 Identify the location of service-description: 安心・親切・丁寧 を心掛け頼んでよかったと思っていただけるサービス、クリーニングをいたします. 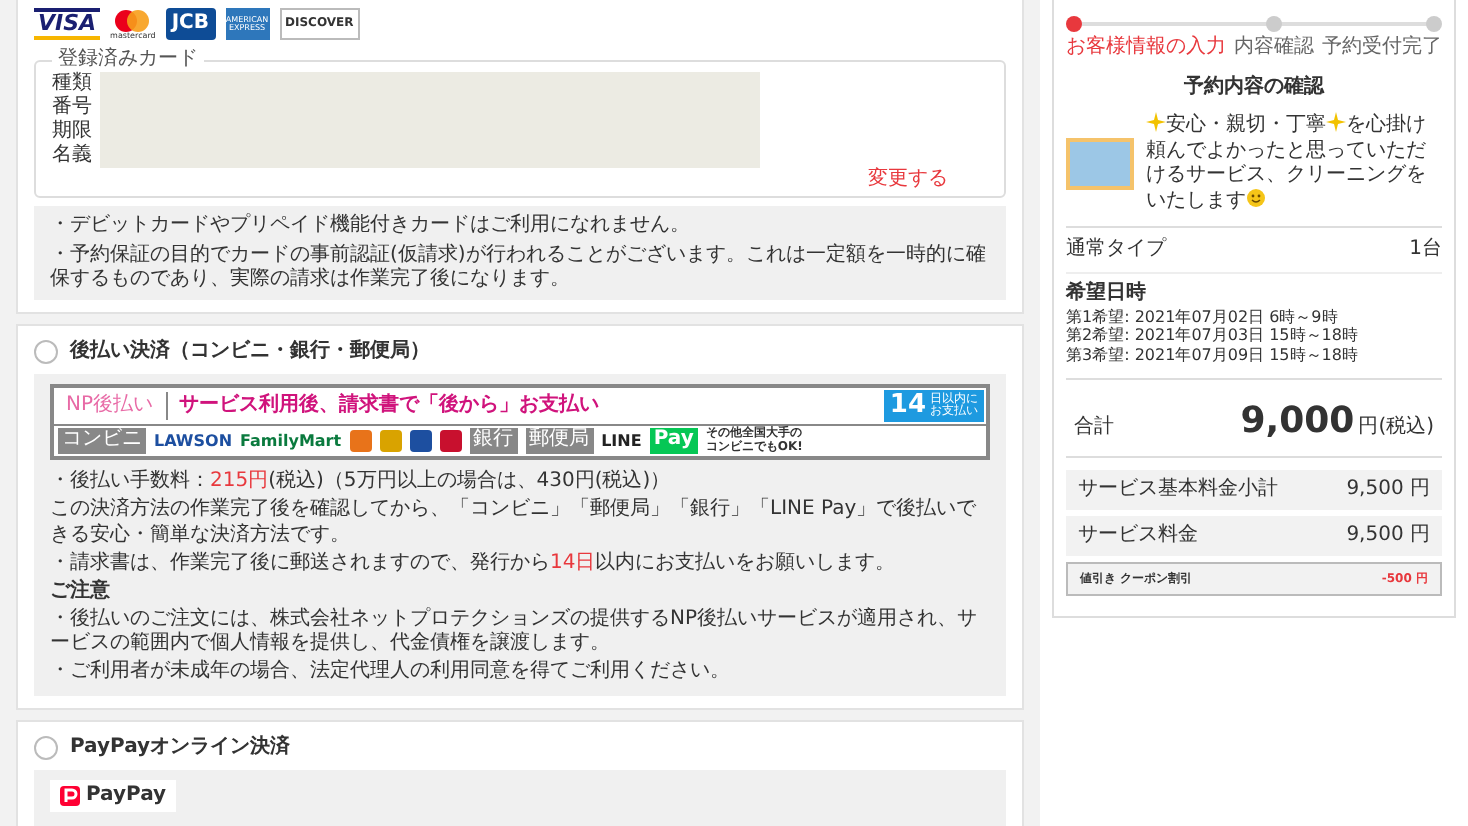
(1287, 163).